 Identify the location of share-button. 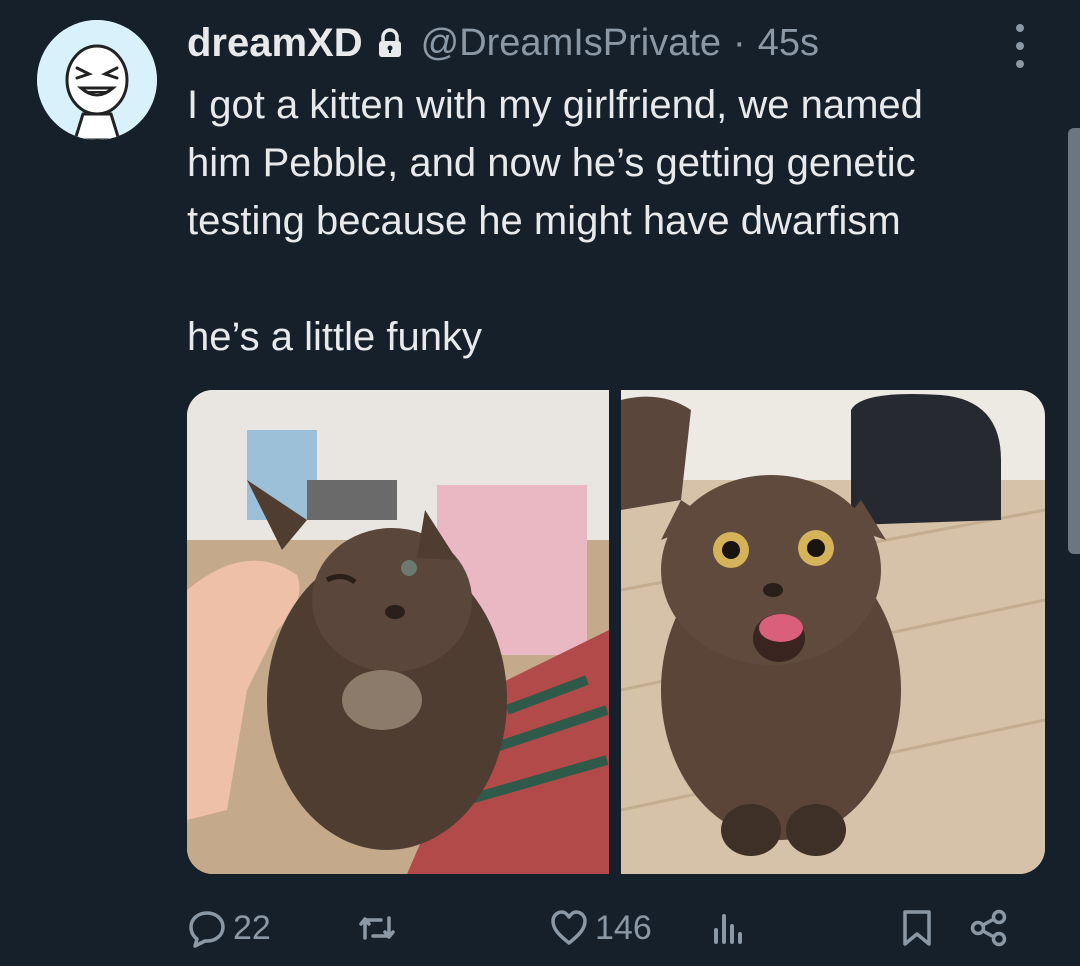
(989, 928).